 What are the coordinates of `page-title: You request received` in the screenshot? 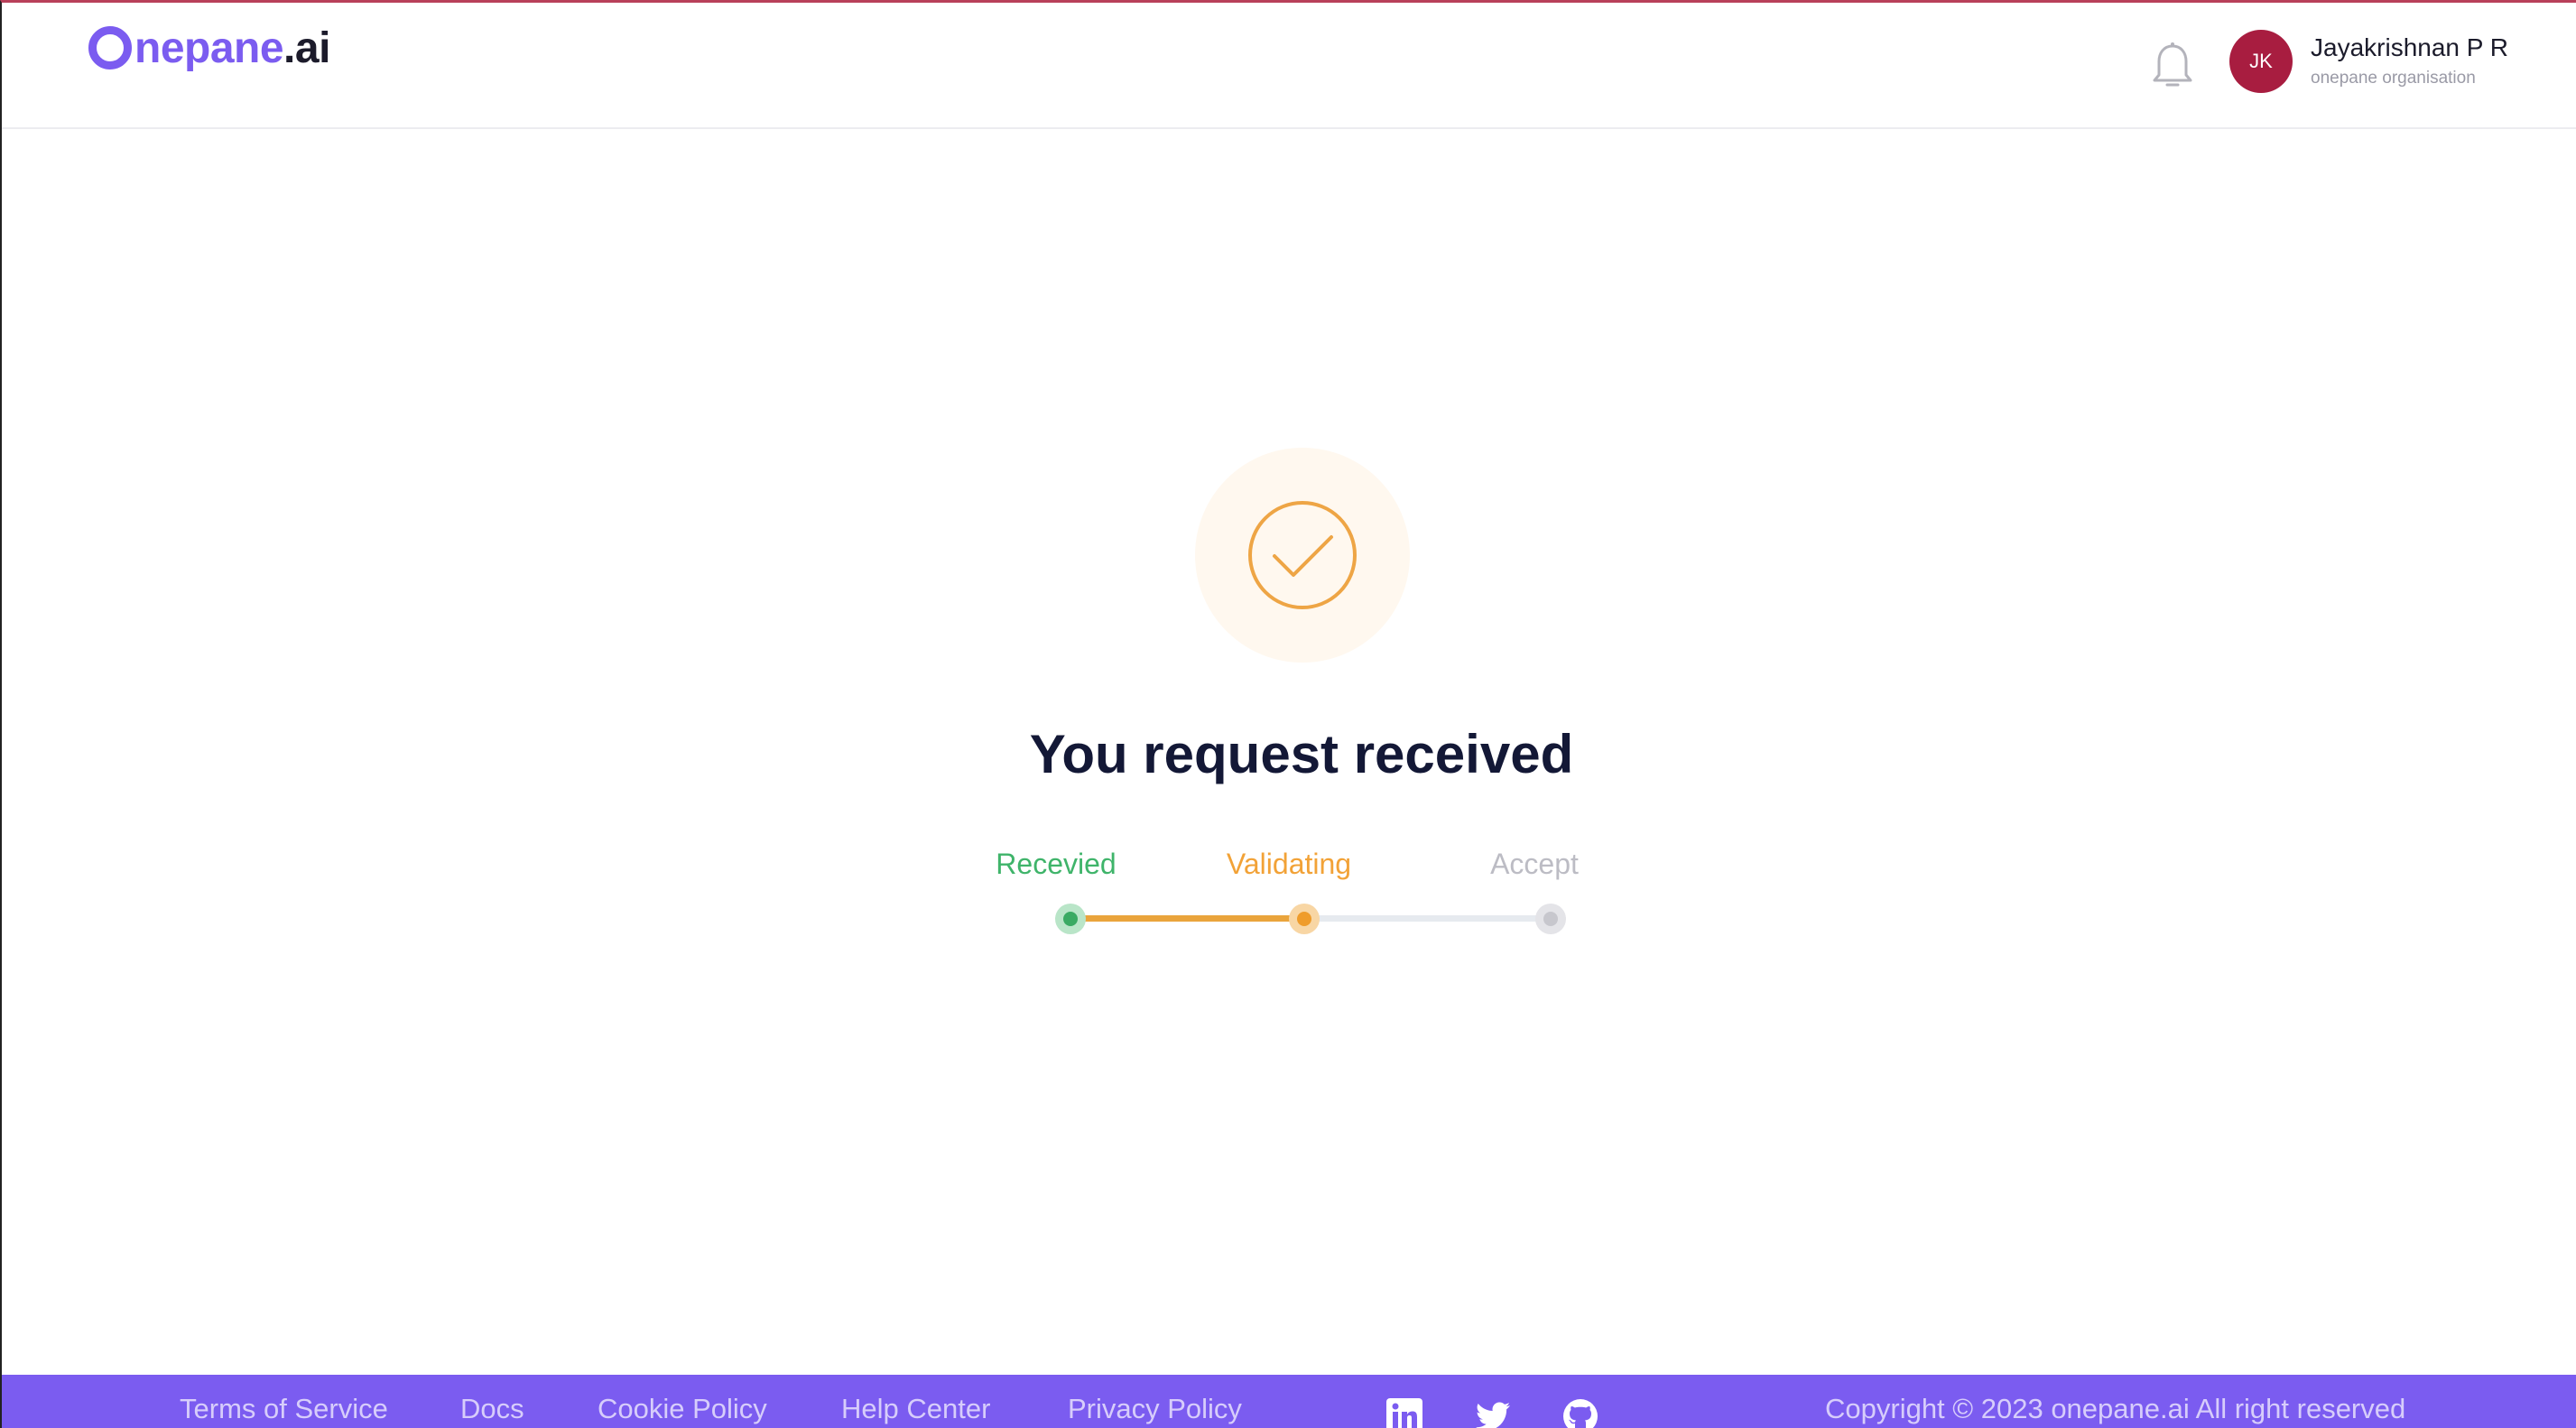 It's located at (1301, 754).